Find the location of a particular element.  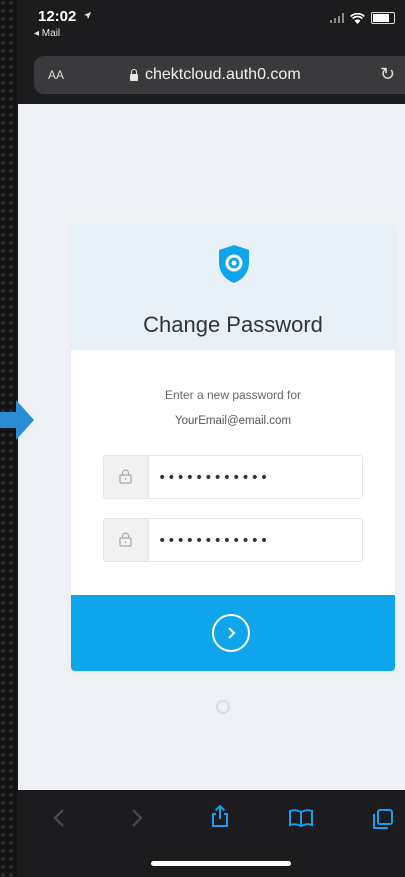

secure-lock-icon is located at coordinates (134, 74).